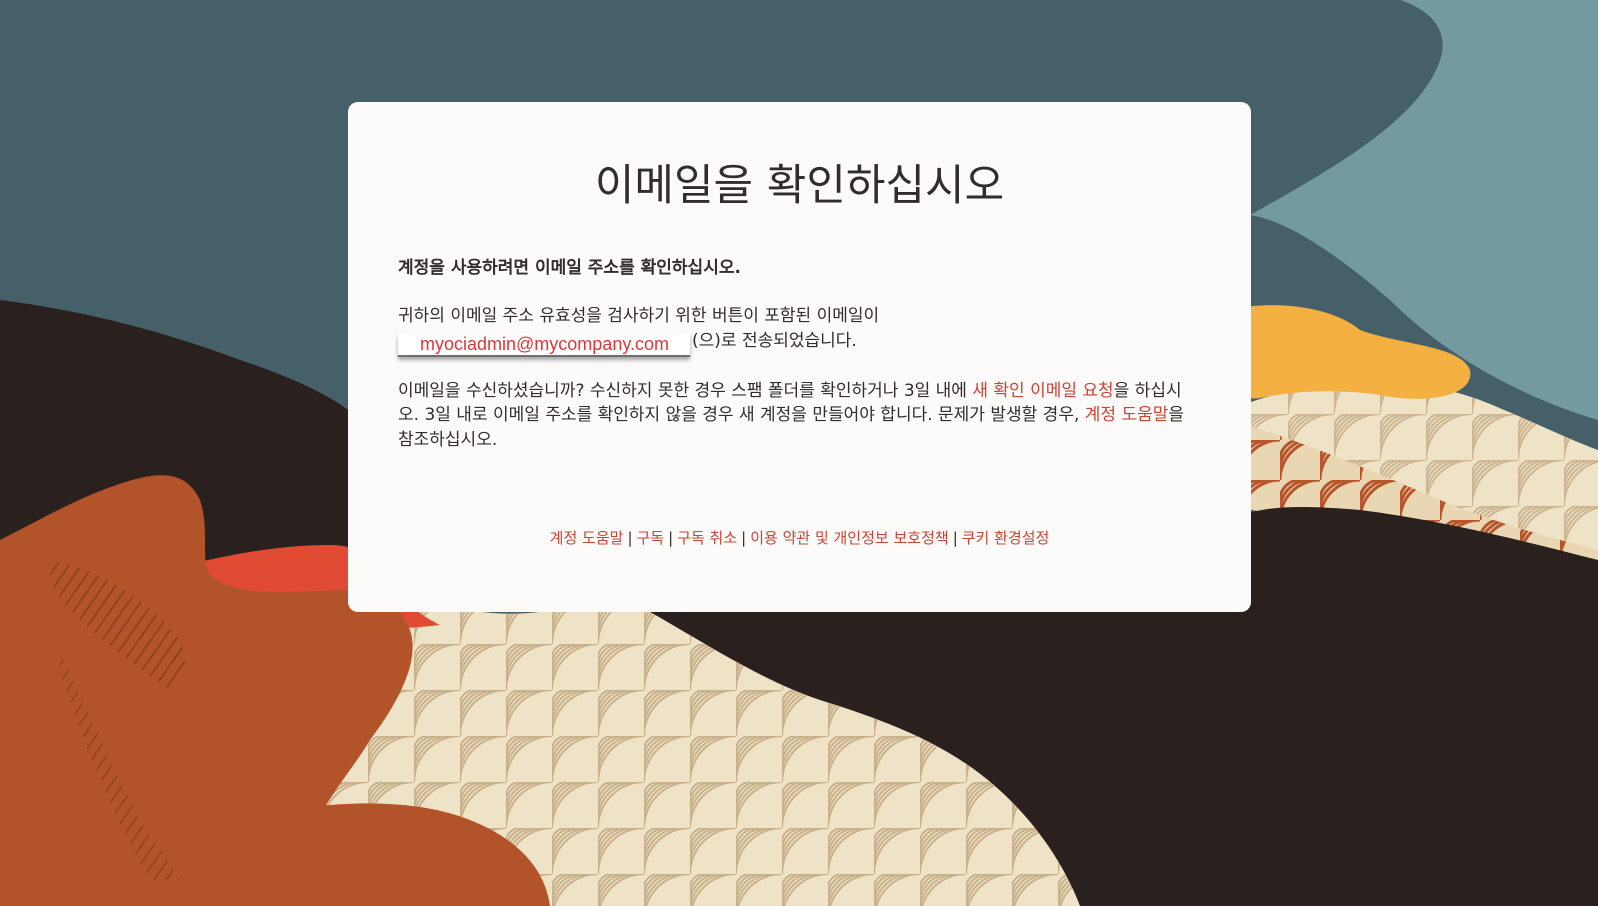 The height and width of the screenshot is (906, 1598). What do you see at coordinates (544, 344) in the screenshot?
I see `email-address-highlight: myociadmin@mycompany.com` at bounding box center [544, 344].